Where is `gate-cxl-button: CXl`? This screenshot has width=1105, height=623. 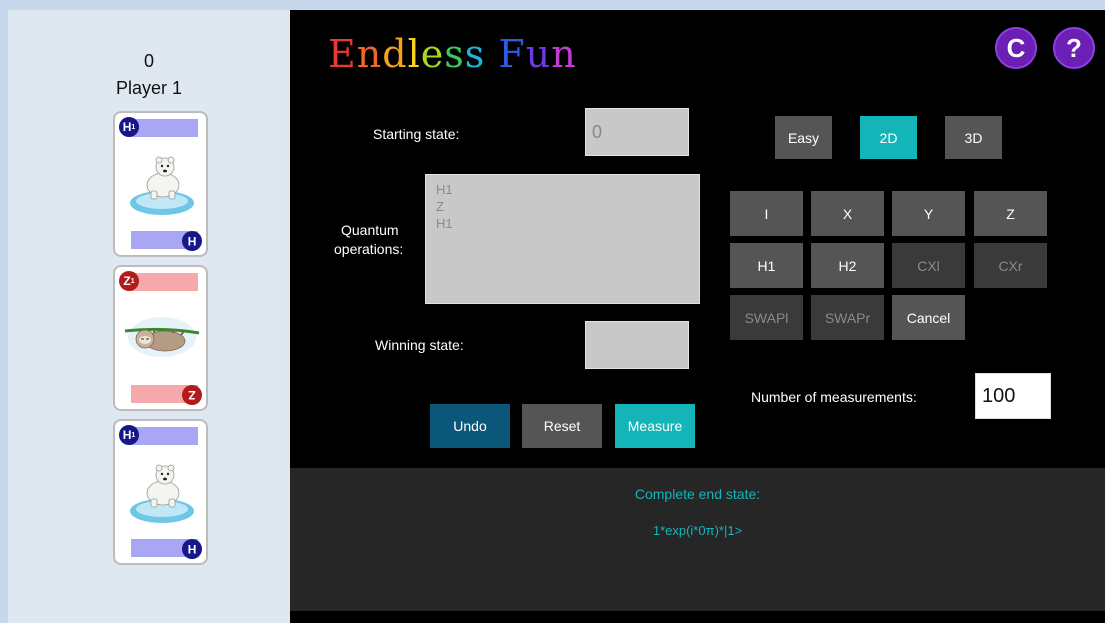
gate-cxl-button: CXl is located at coordinates (928, 265).